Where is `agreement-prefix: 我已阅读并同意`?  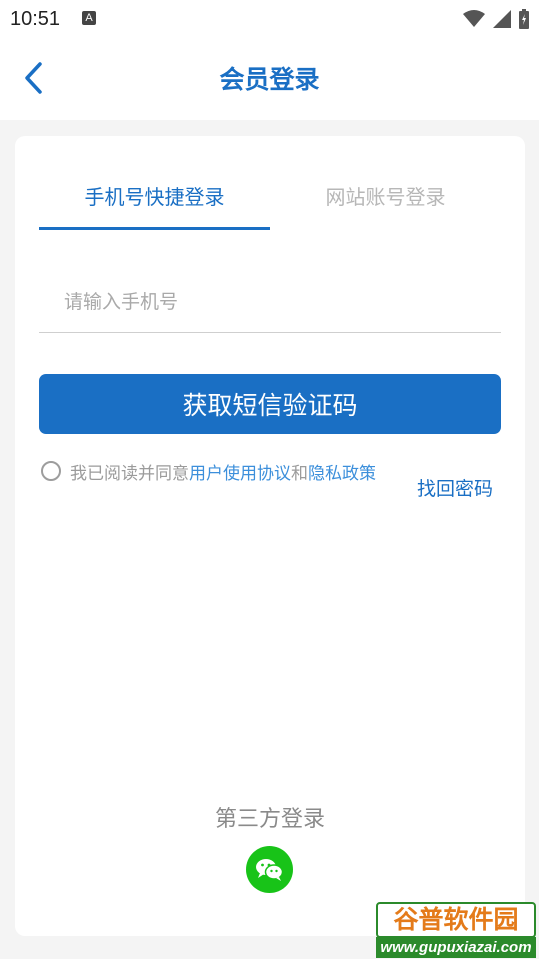
agreement-prefix: 我已阅读并同意 is located at coordinates (129, 474).